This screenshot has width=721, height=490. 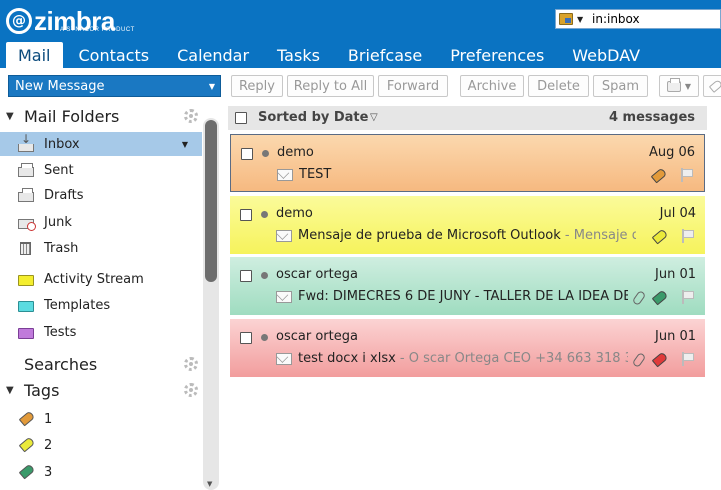 I want to click on subject-text: TEST, so click(x=315, y=174).